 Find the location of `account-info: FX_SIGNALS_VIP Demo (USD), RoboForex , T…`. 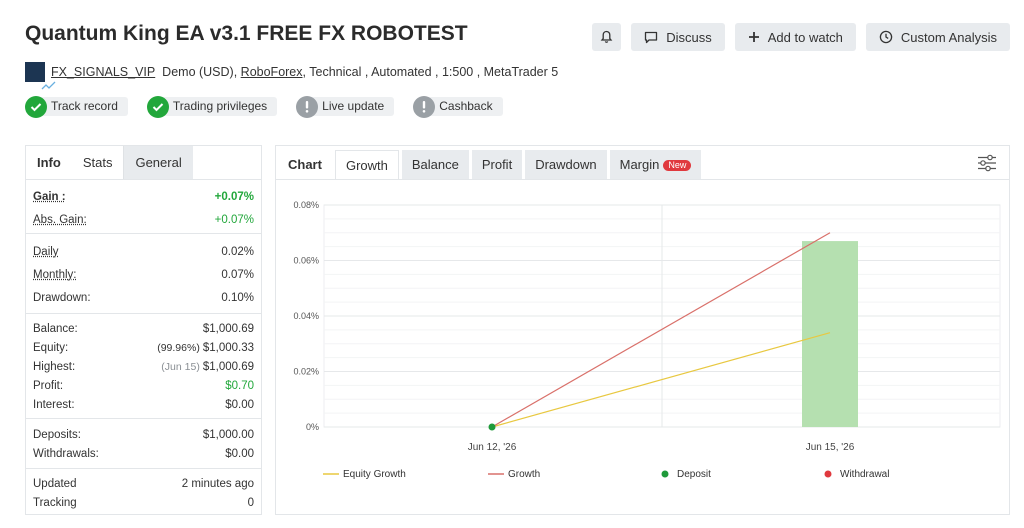

account-info: FX_SIGNALS_VIP Demo (USD), RoboForex , T… is located at coordinates (291, 76).